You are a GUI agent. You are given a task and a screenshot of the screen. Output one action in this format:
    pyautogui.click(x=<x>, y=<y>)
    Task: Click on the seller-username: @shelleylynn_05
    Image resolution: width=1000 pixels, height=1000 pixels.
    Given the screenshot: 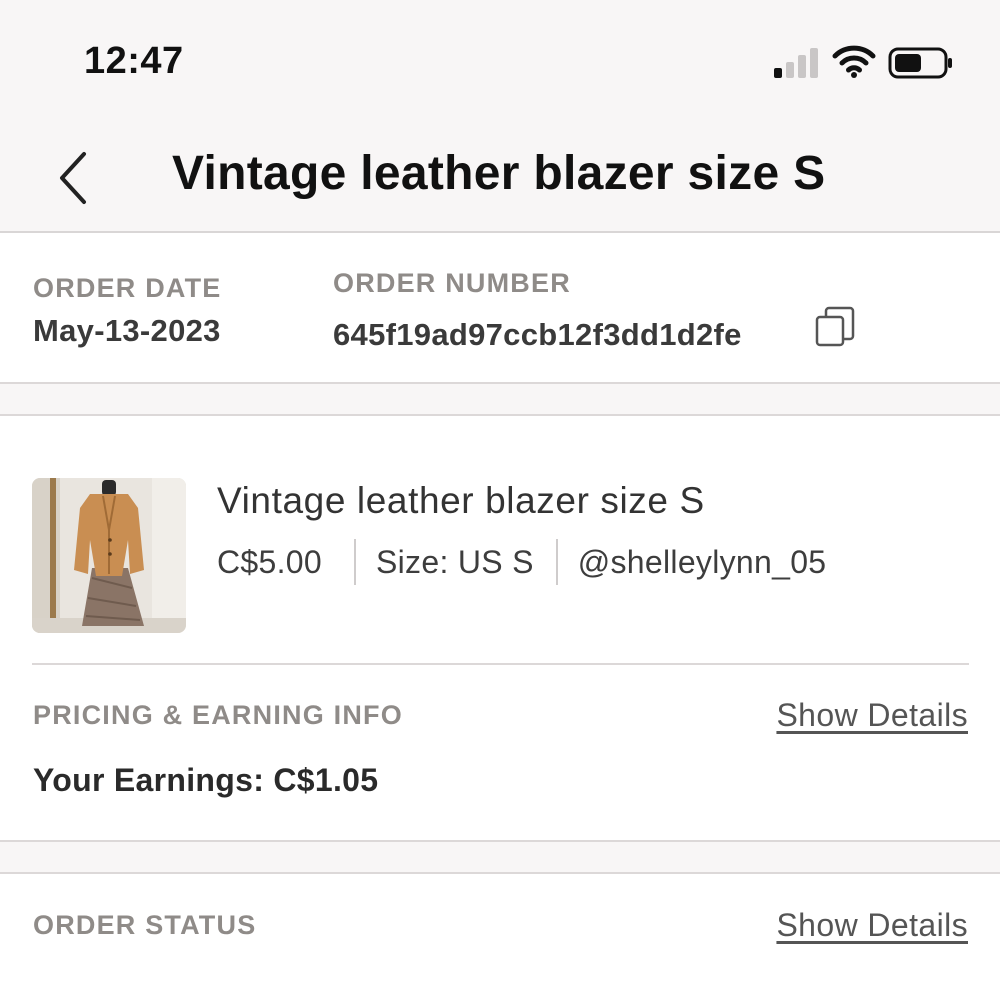 What is the action you would take?
    pyautogui.click(x=702, y=562)
    